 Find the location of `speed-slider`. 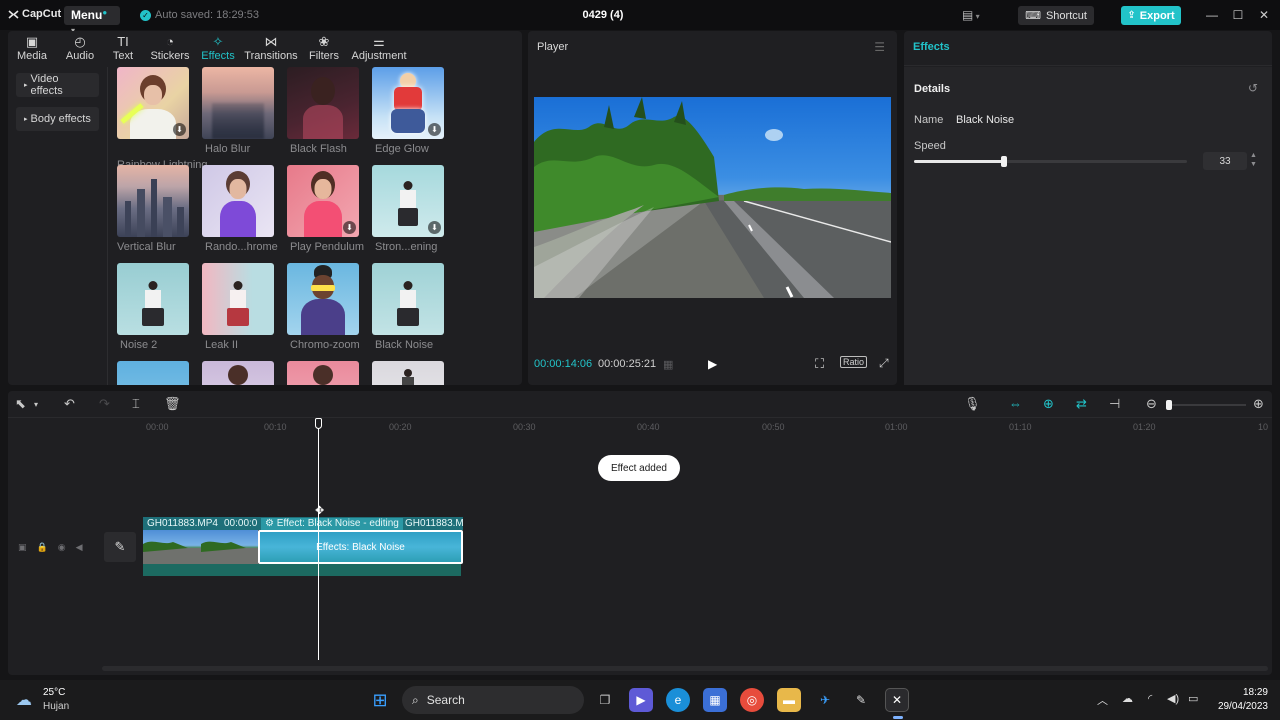

speed-slider is located at coordinates (1050, 161).